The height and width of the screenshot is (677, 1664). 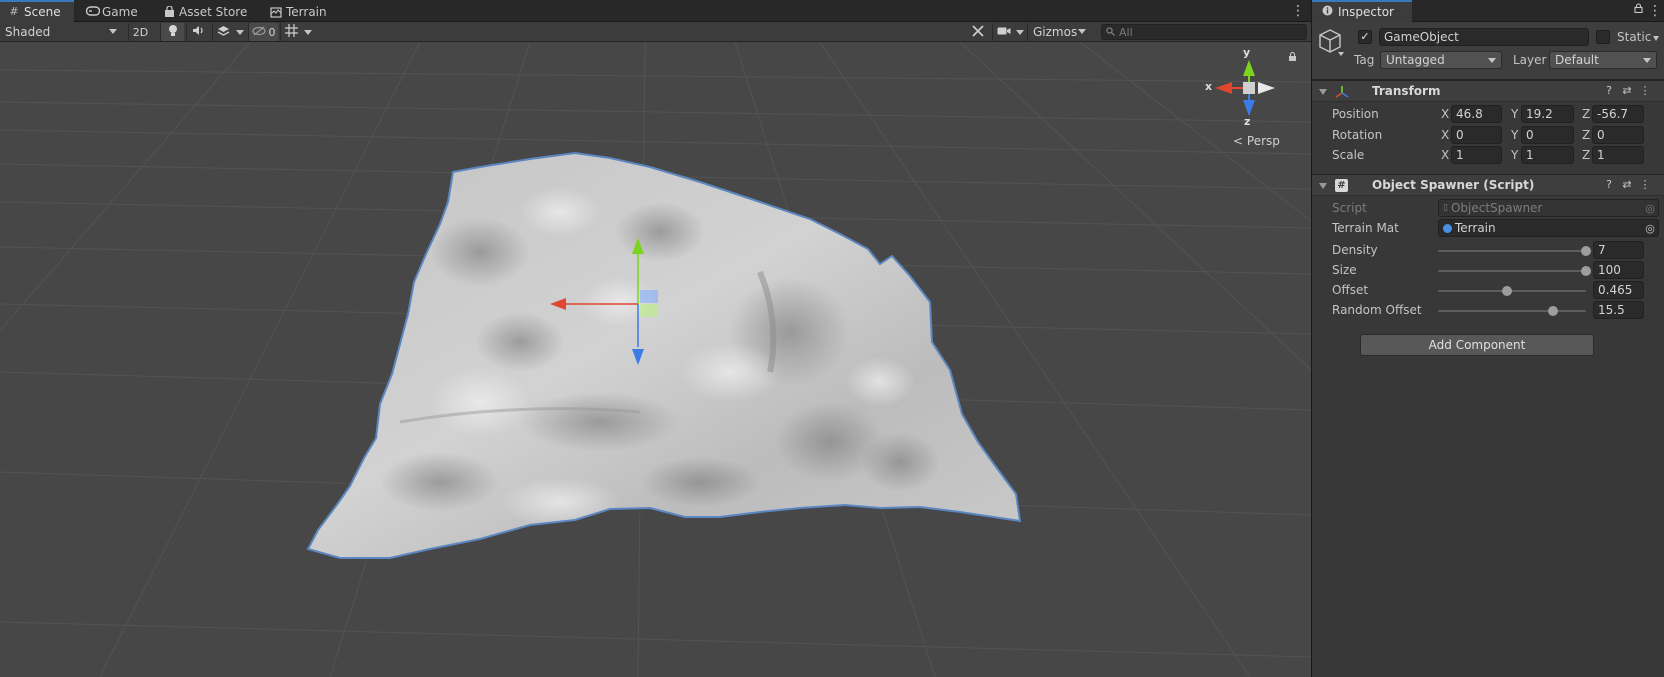 I want to click on position-z-field: -56.7, so click(x=1618, y=114).